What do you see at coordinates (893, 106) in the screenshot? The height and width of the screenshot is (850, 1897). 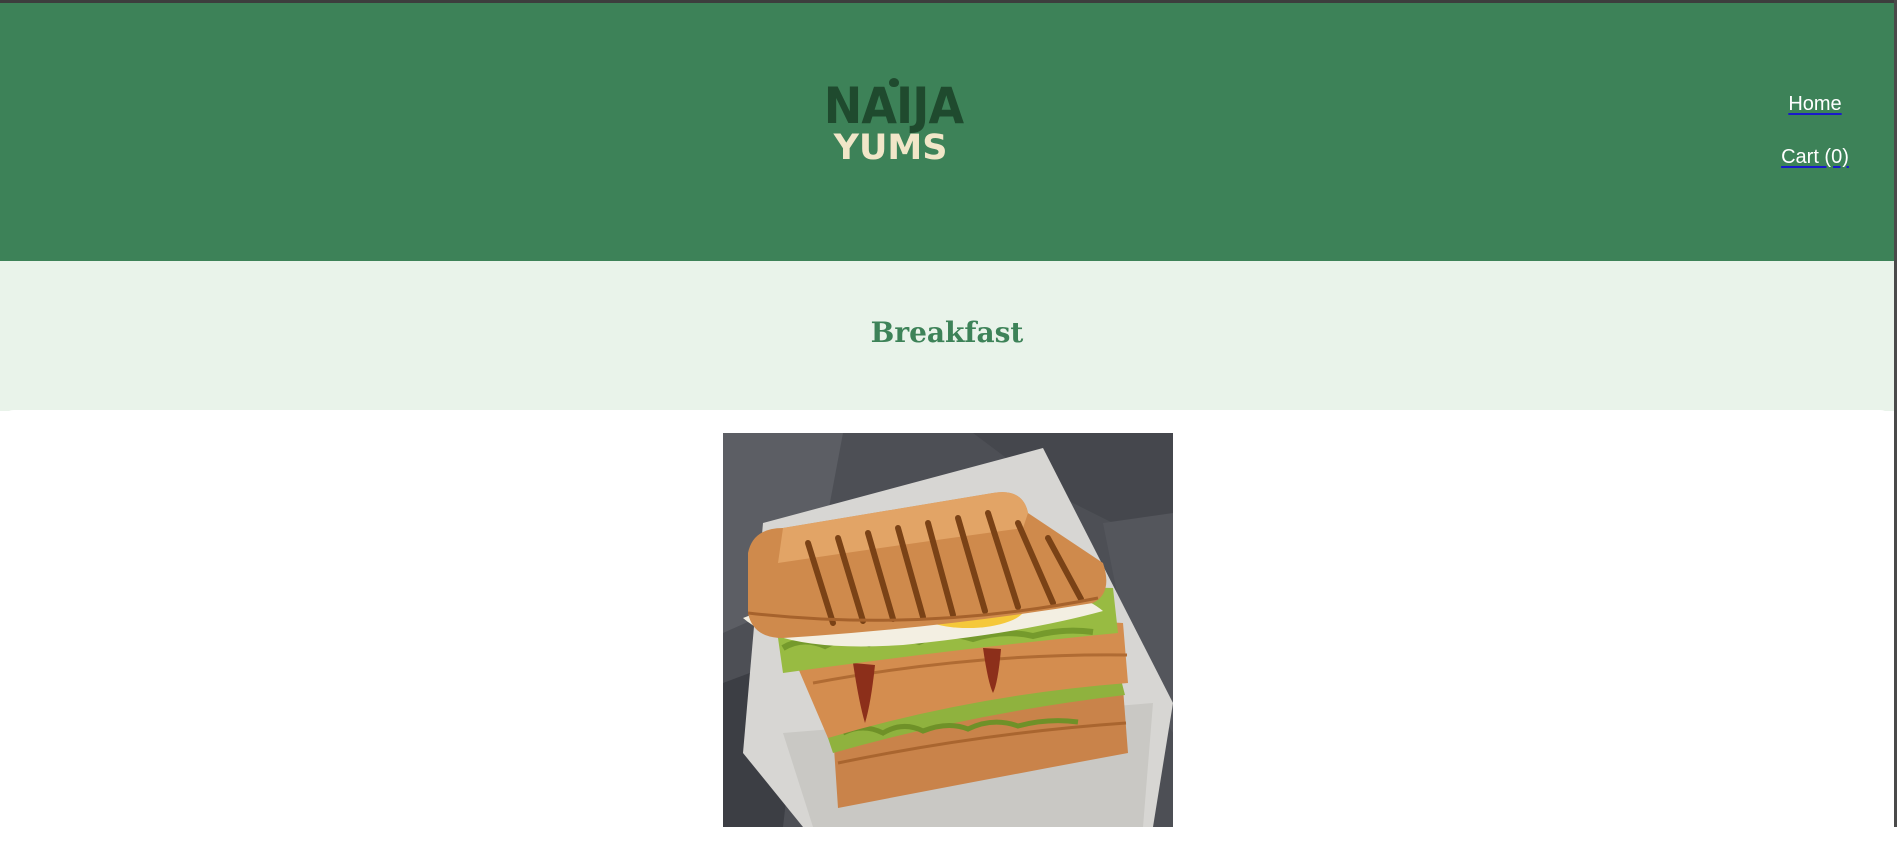 I see `logo-text-top: NAIJA` at bounding box center [893, 106].